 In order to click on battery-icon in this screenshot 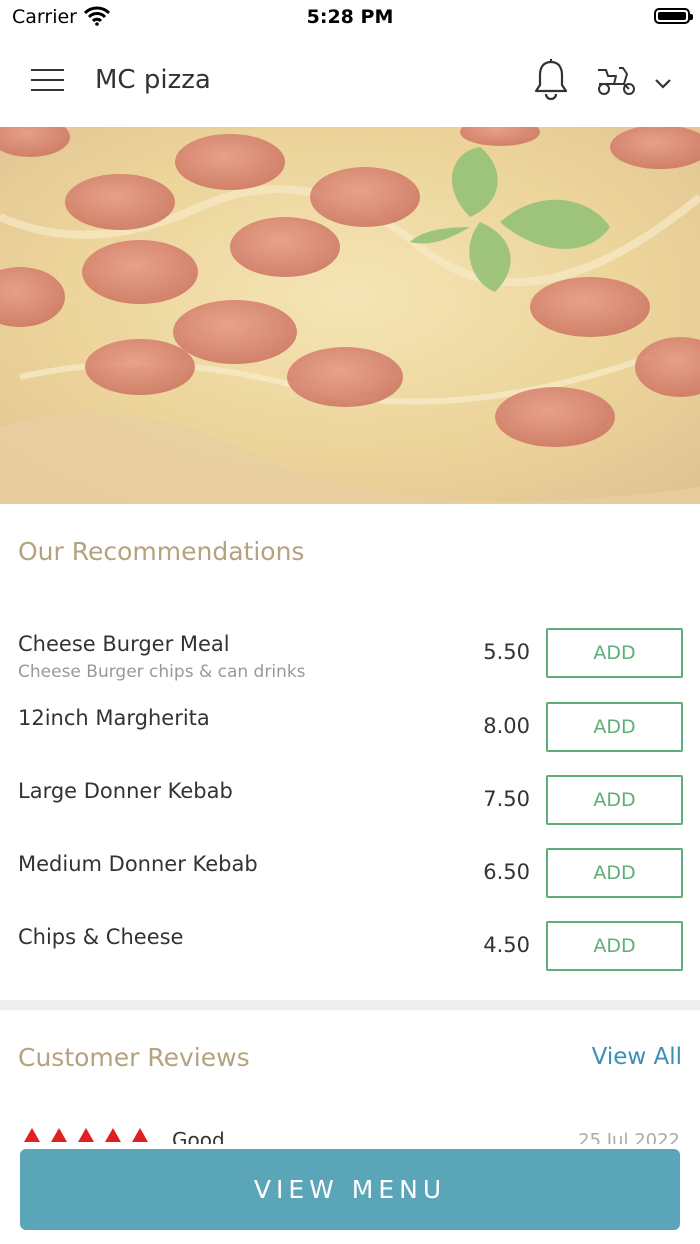, I will do `click(673, 16)`.